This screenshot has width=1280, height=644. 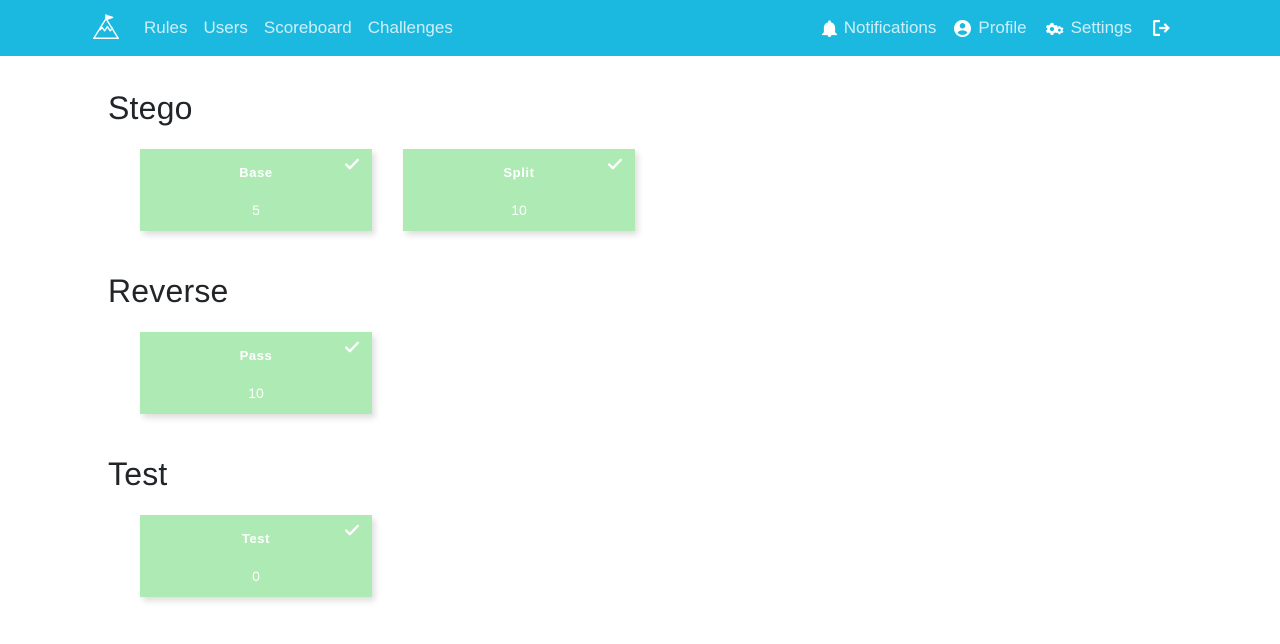 I want to click on nav-item-rules: Rules, so click(x=165, y=28).